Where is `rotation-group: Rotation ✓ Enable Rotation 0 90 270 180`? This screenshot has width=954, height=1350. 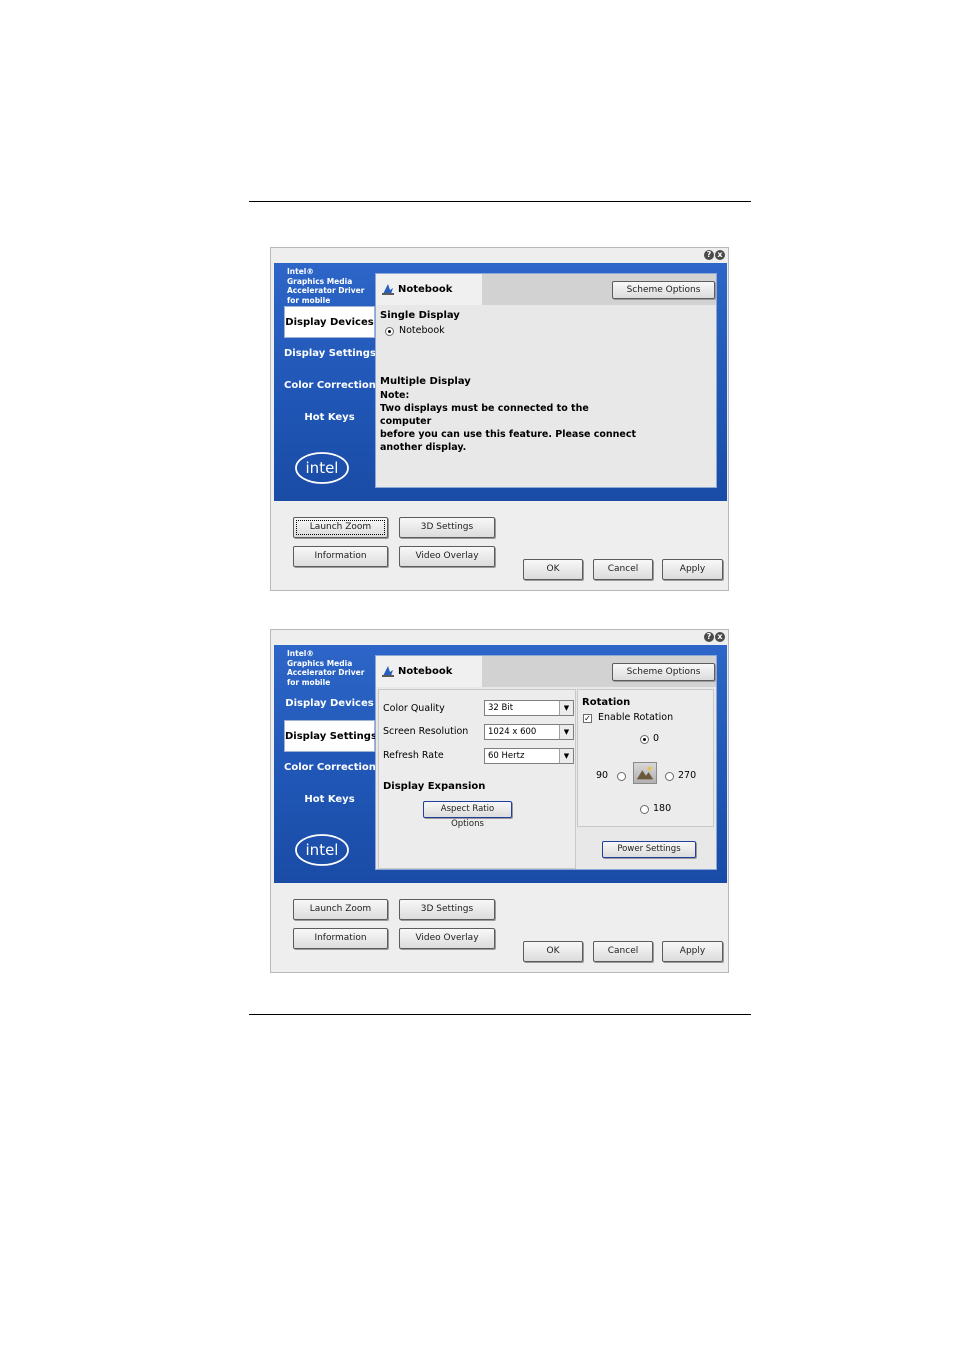 rotation-group: Rotation ✓ Enable Rotation 0 90 270 180 is located at coordinates (645, 758).